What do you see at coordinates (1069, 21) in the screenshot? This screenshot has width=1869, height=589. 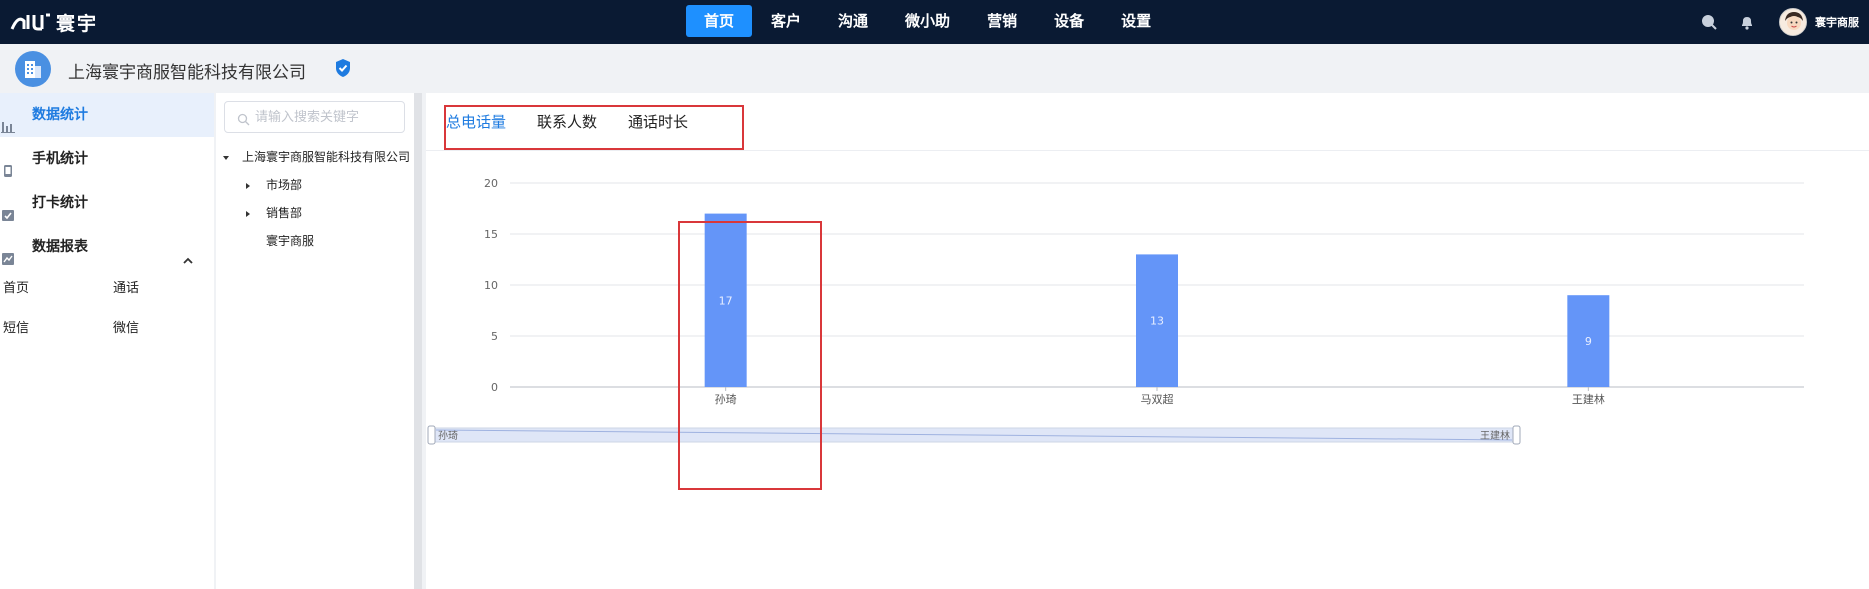 I see `nav-item-5: 设备` at bounding box center [1069, 21].